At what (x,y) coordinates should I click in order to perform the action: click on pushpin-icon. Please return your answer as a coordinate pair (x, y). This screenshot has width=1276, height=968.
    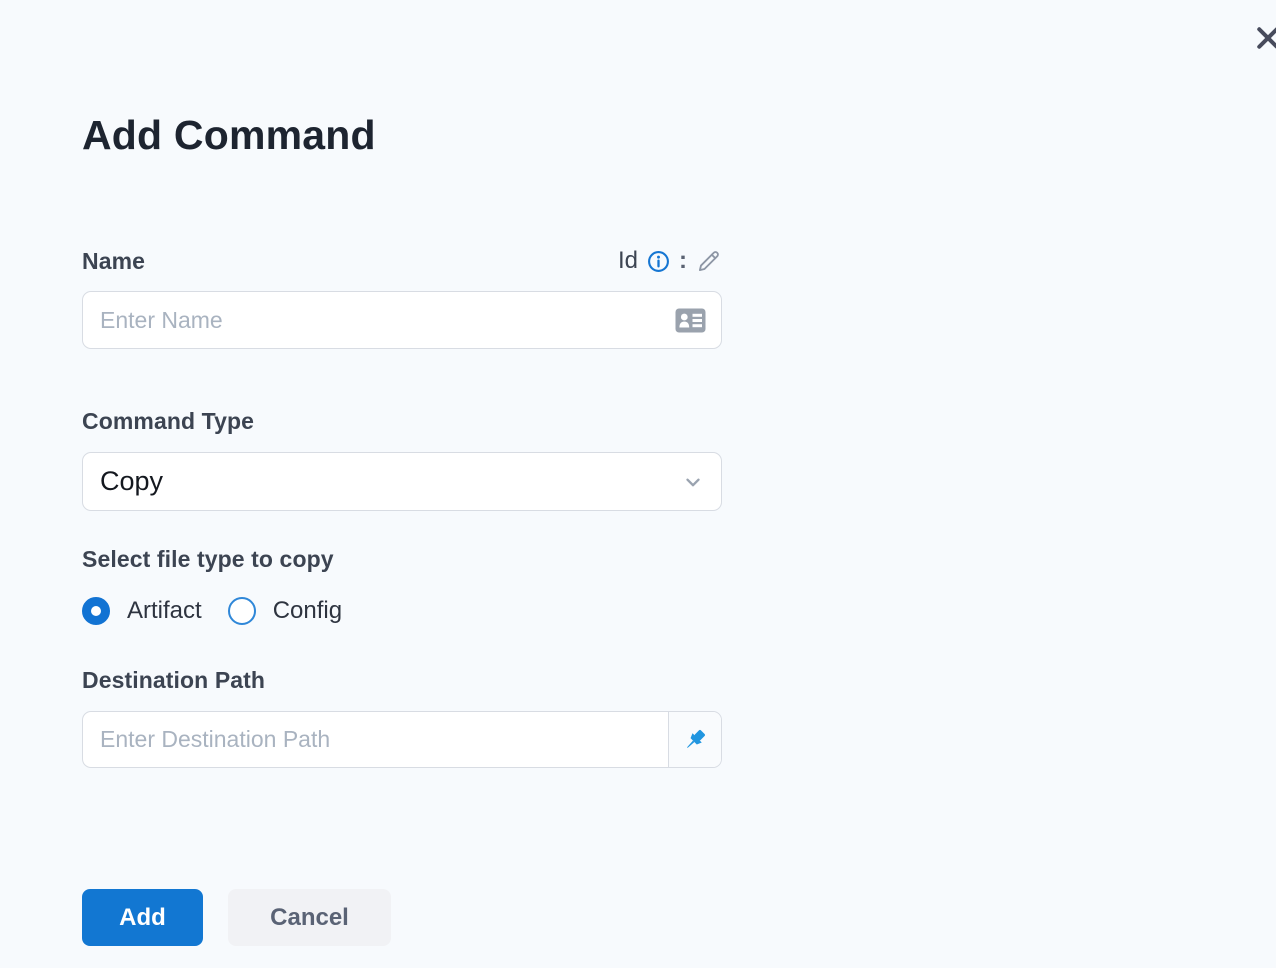
    Looking at the image, I should click on (695, 740).